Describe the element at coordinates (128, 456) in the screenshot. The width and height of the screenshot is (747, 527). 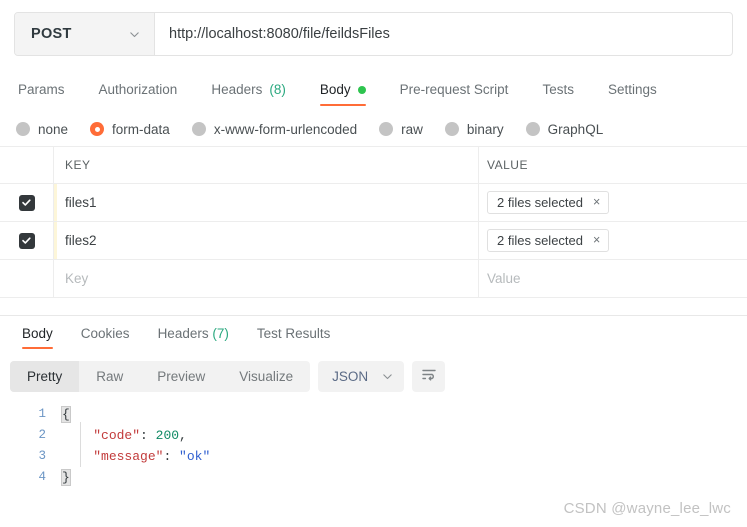
I see `code-key: "message"` at that location.